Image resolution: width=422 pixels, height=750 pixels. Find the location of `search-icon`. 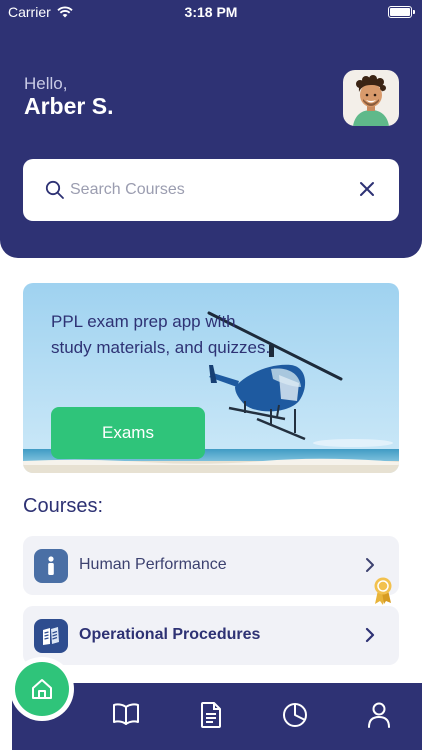

search-icon is located at coordinates (54, 189).